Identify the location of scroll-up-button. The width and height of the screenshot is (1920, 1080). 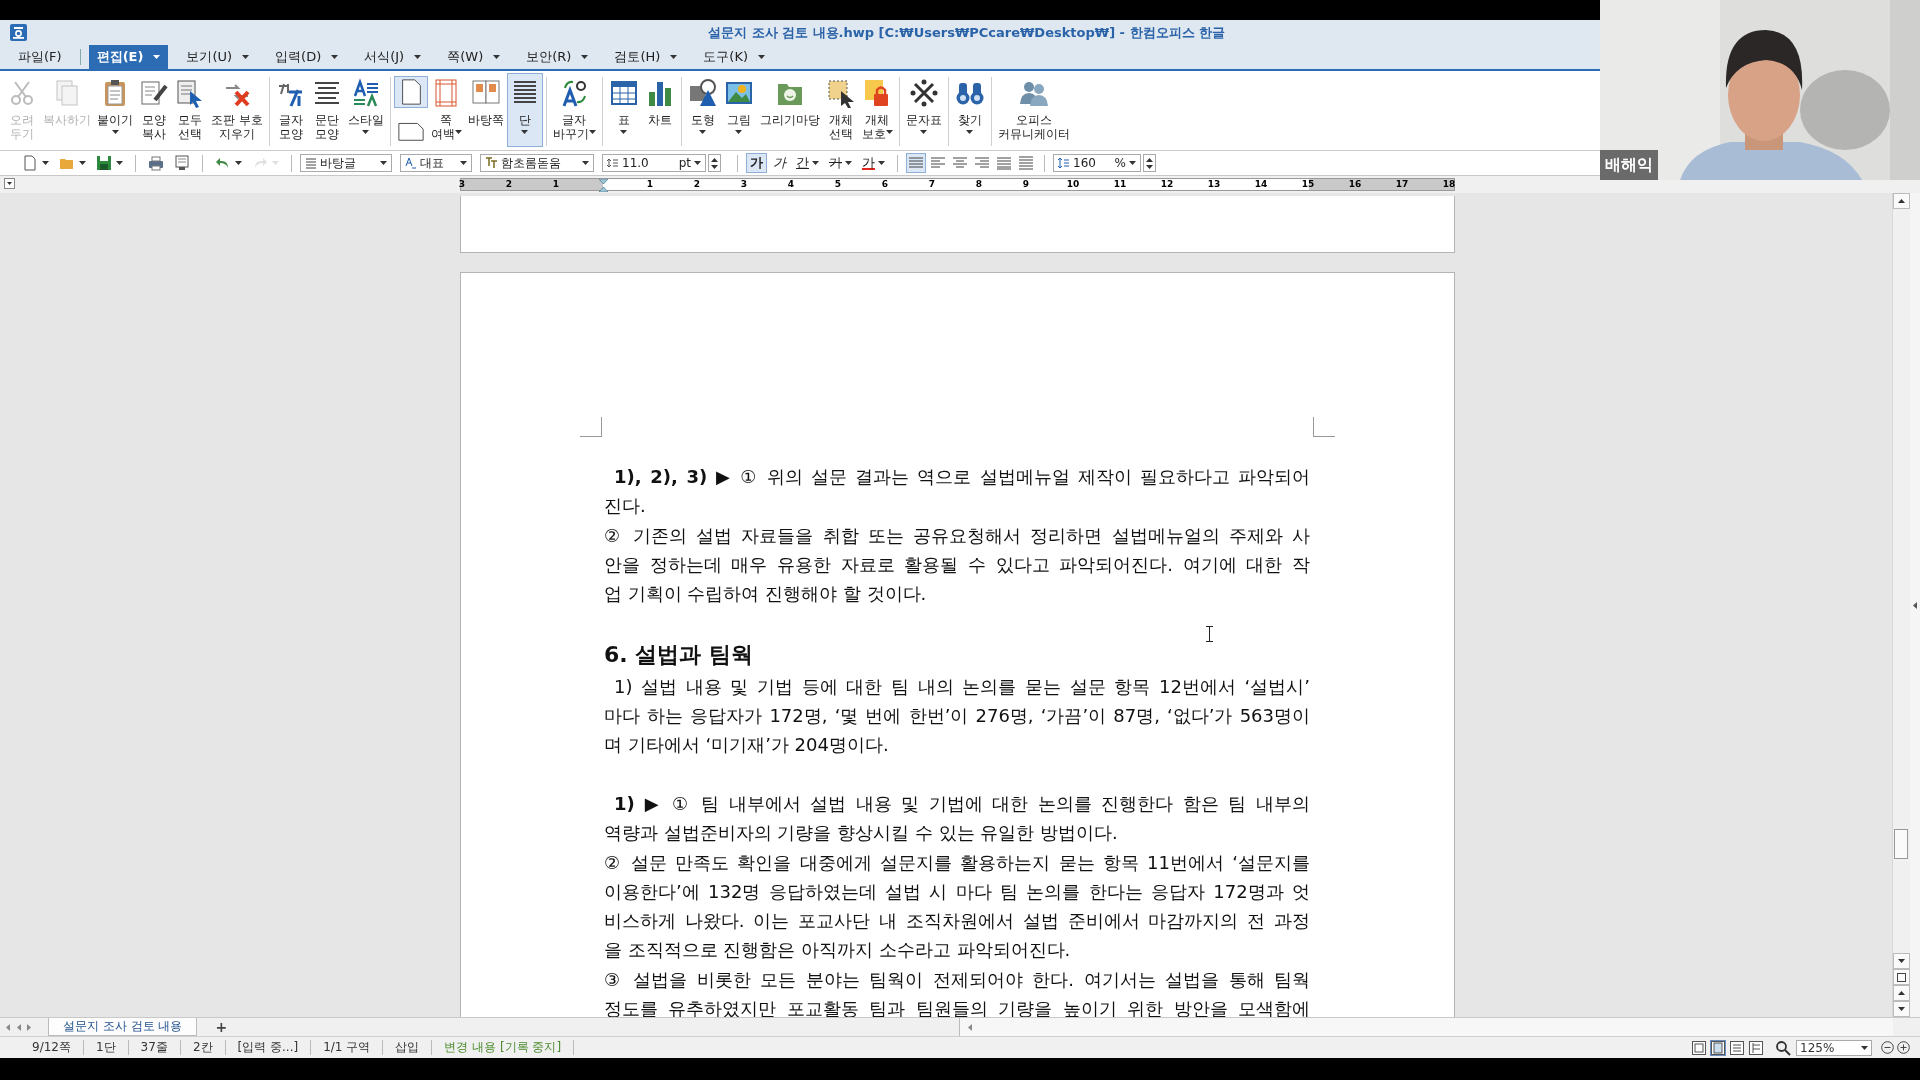
(1901, 201).